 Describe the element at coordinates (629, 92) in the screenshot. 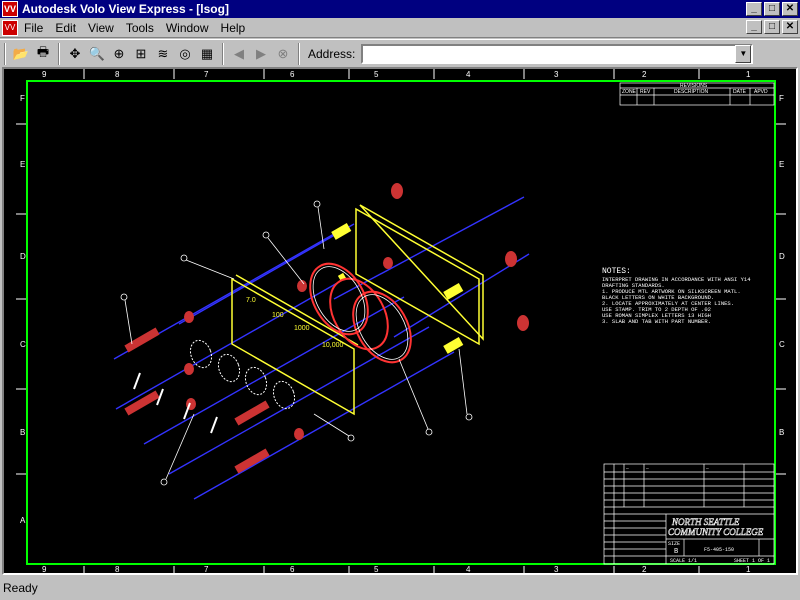

I see `svg-text: ZONE` at that location.